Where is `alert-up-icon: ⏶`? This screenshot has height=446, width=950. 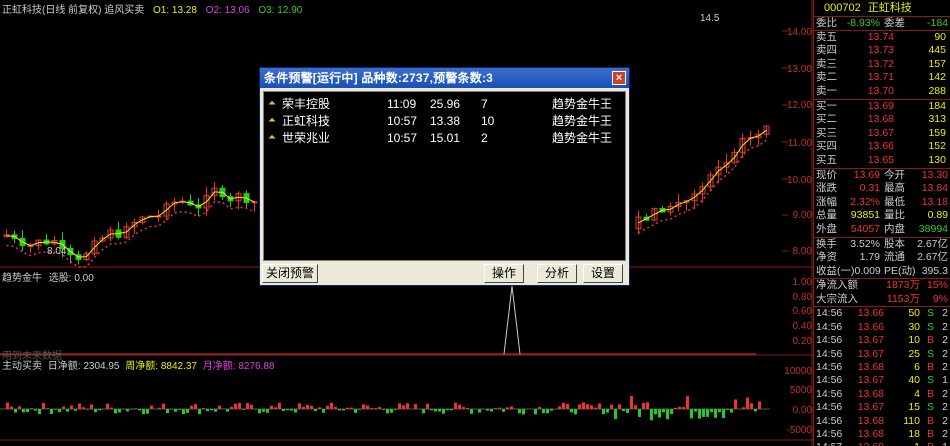 alert-up-icon: ⏶ is located at coordinates (272, 103).